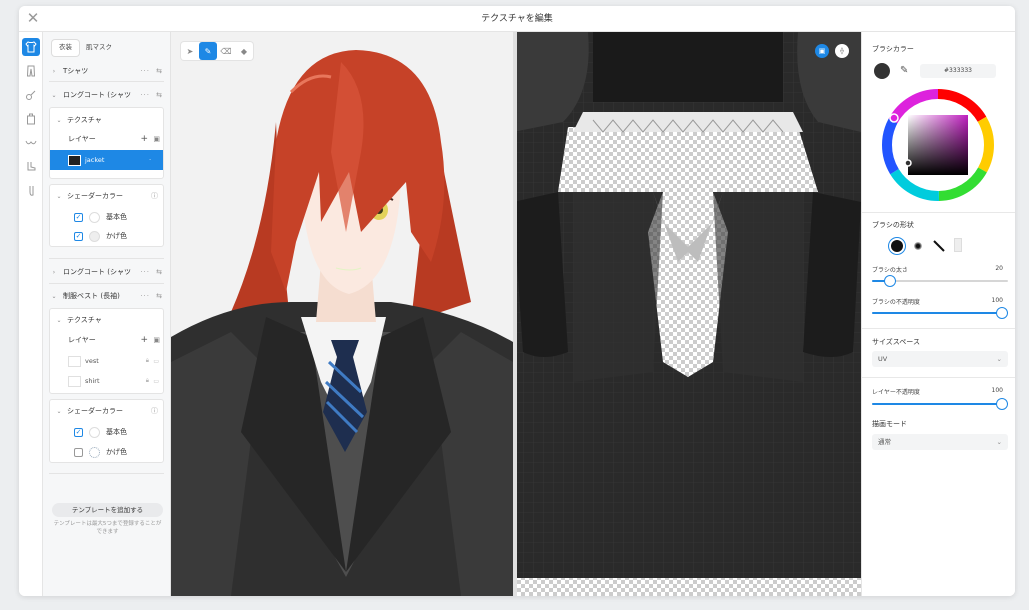  I want to click on tshirt-icon, so click(31, 47).